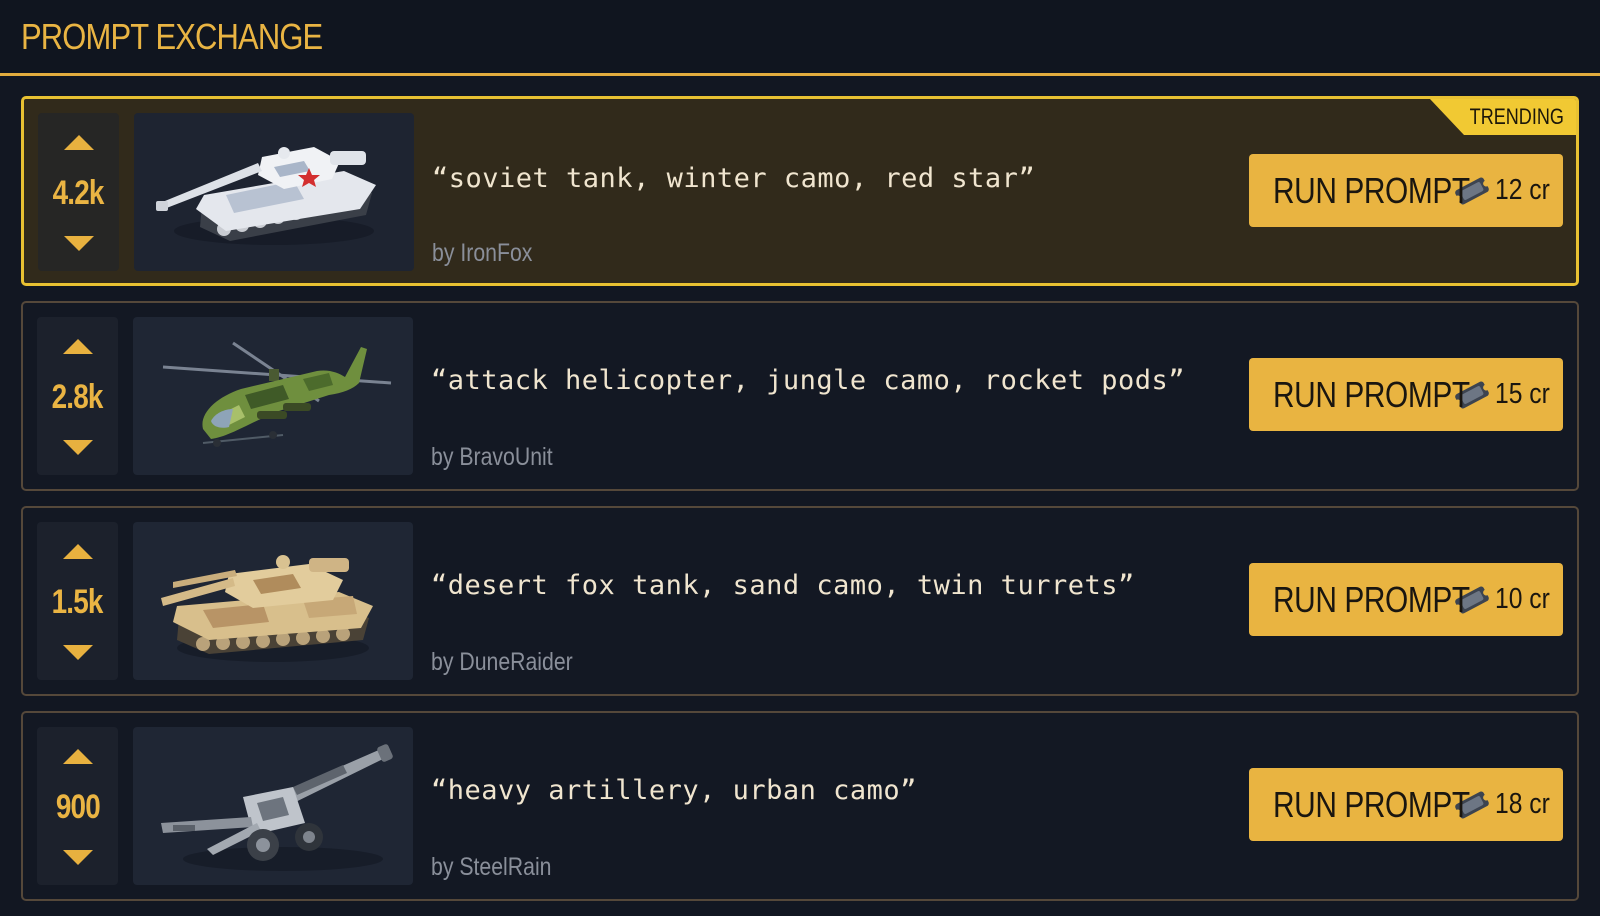  What do you see at coordinates (502, 662) in the screenshot?
I see `author-label: by DuneRaider` at bounding box center [502, 662].